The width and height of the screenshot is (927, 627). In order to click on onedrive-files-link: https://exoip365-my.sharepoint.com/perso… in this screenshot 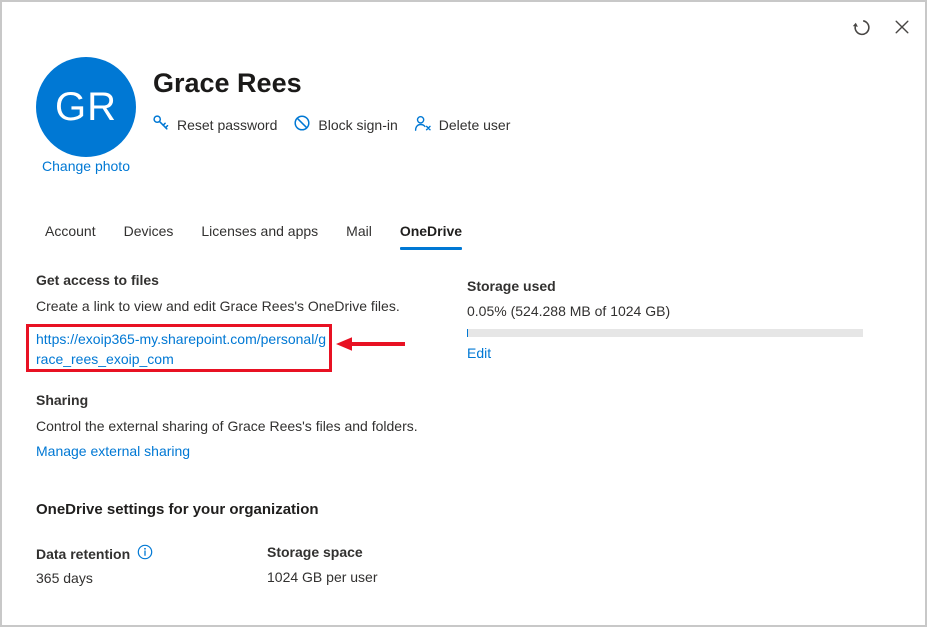, I will do `click(182, 349)`.